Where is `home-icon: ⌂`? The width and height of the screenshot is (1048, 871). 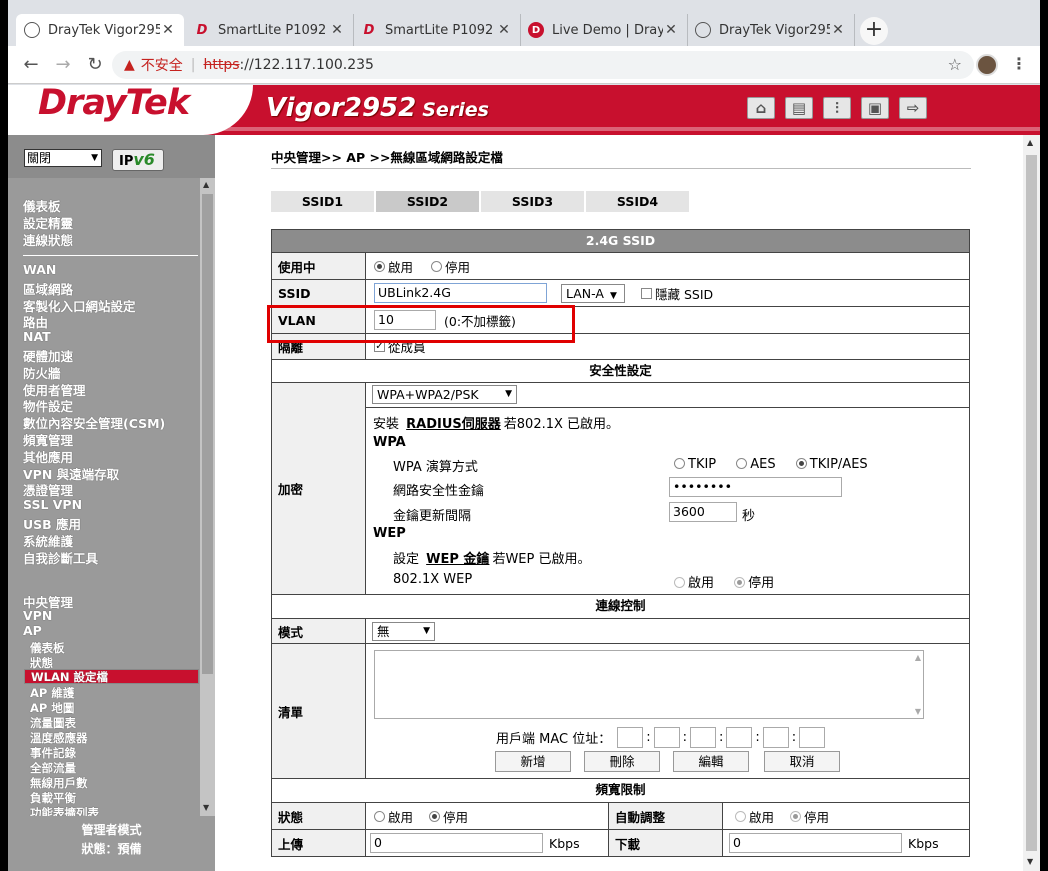 home-icon: ⌂ is located at coordinates (761, 108).